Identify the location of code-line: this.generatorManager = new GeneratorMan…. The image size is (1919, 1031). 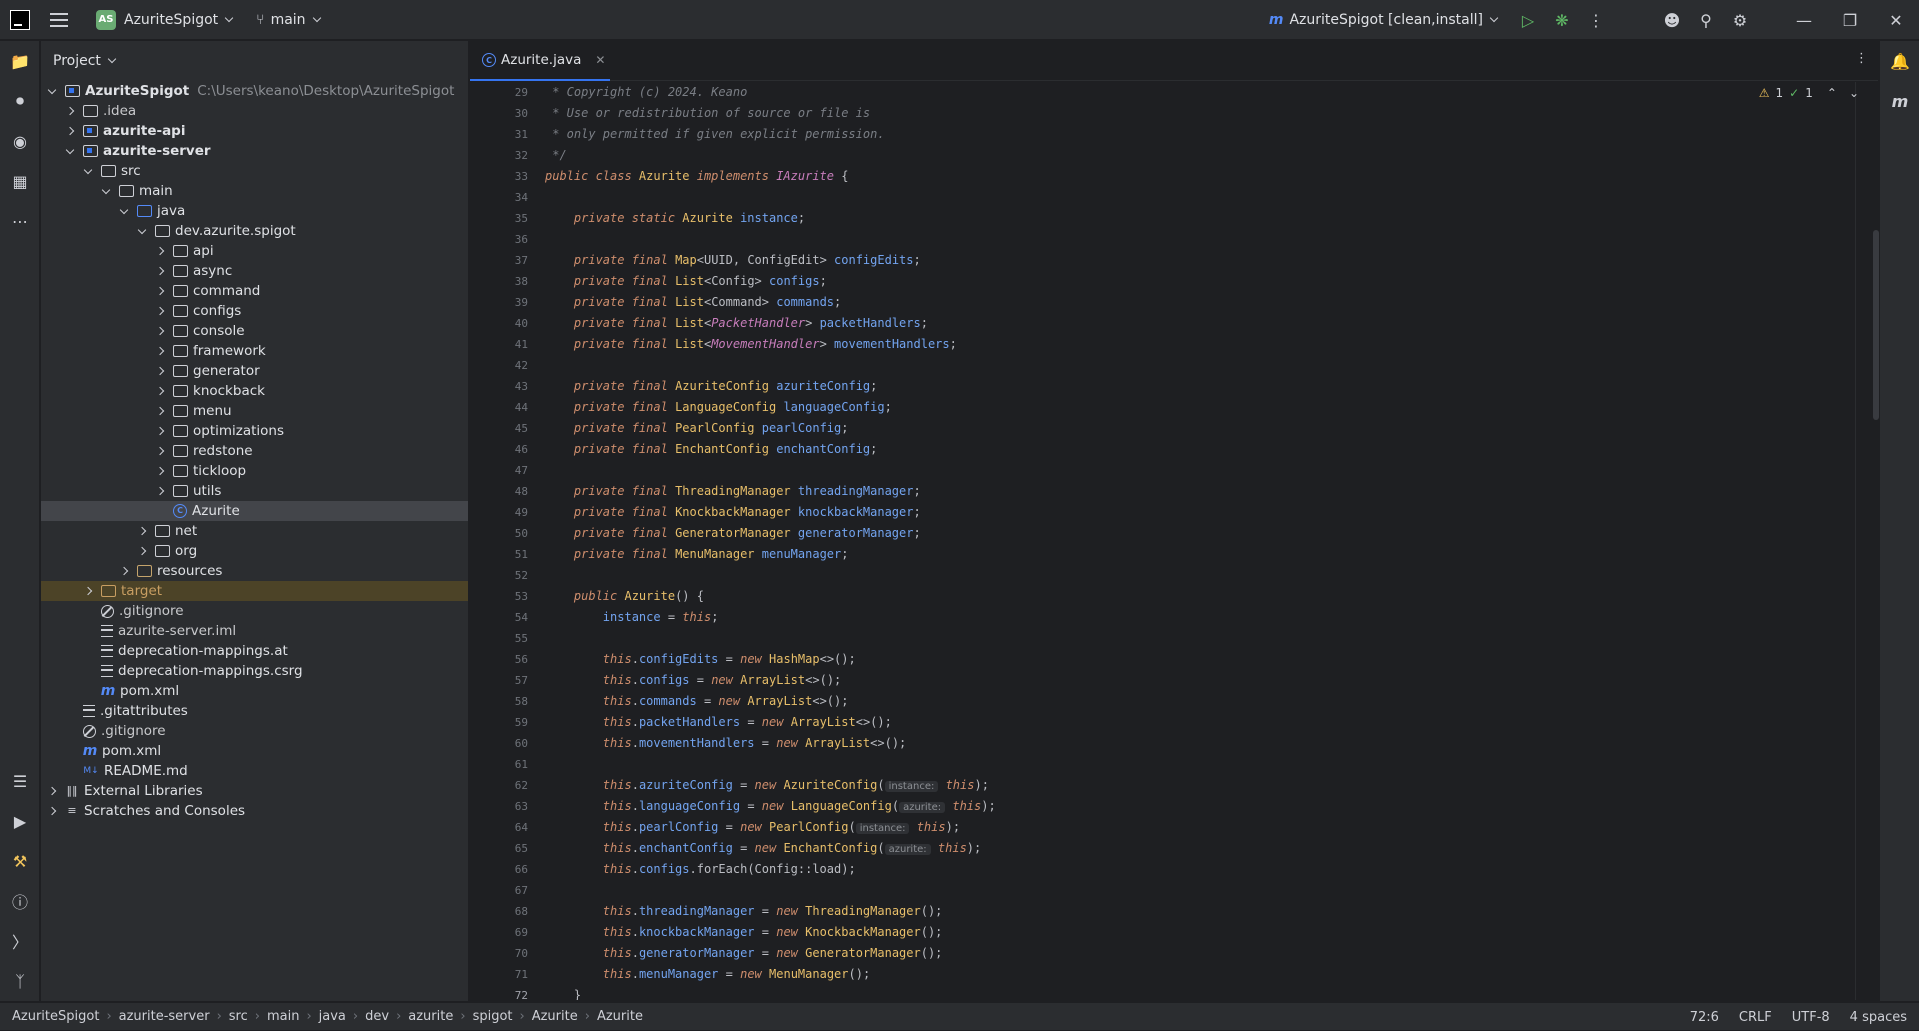
(1195, 953).